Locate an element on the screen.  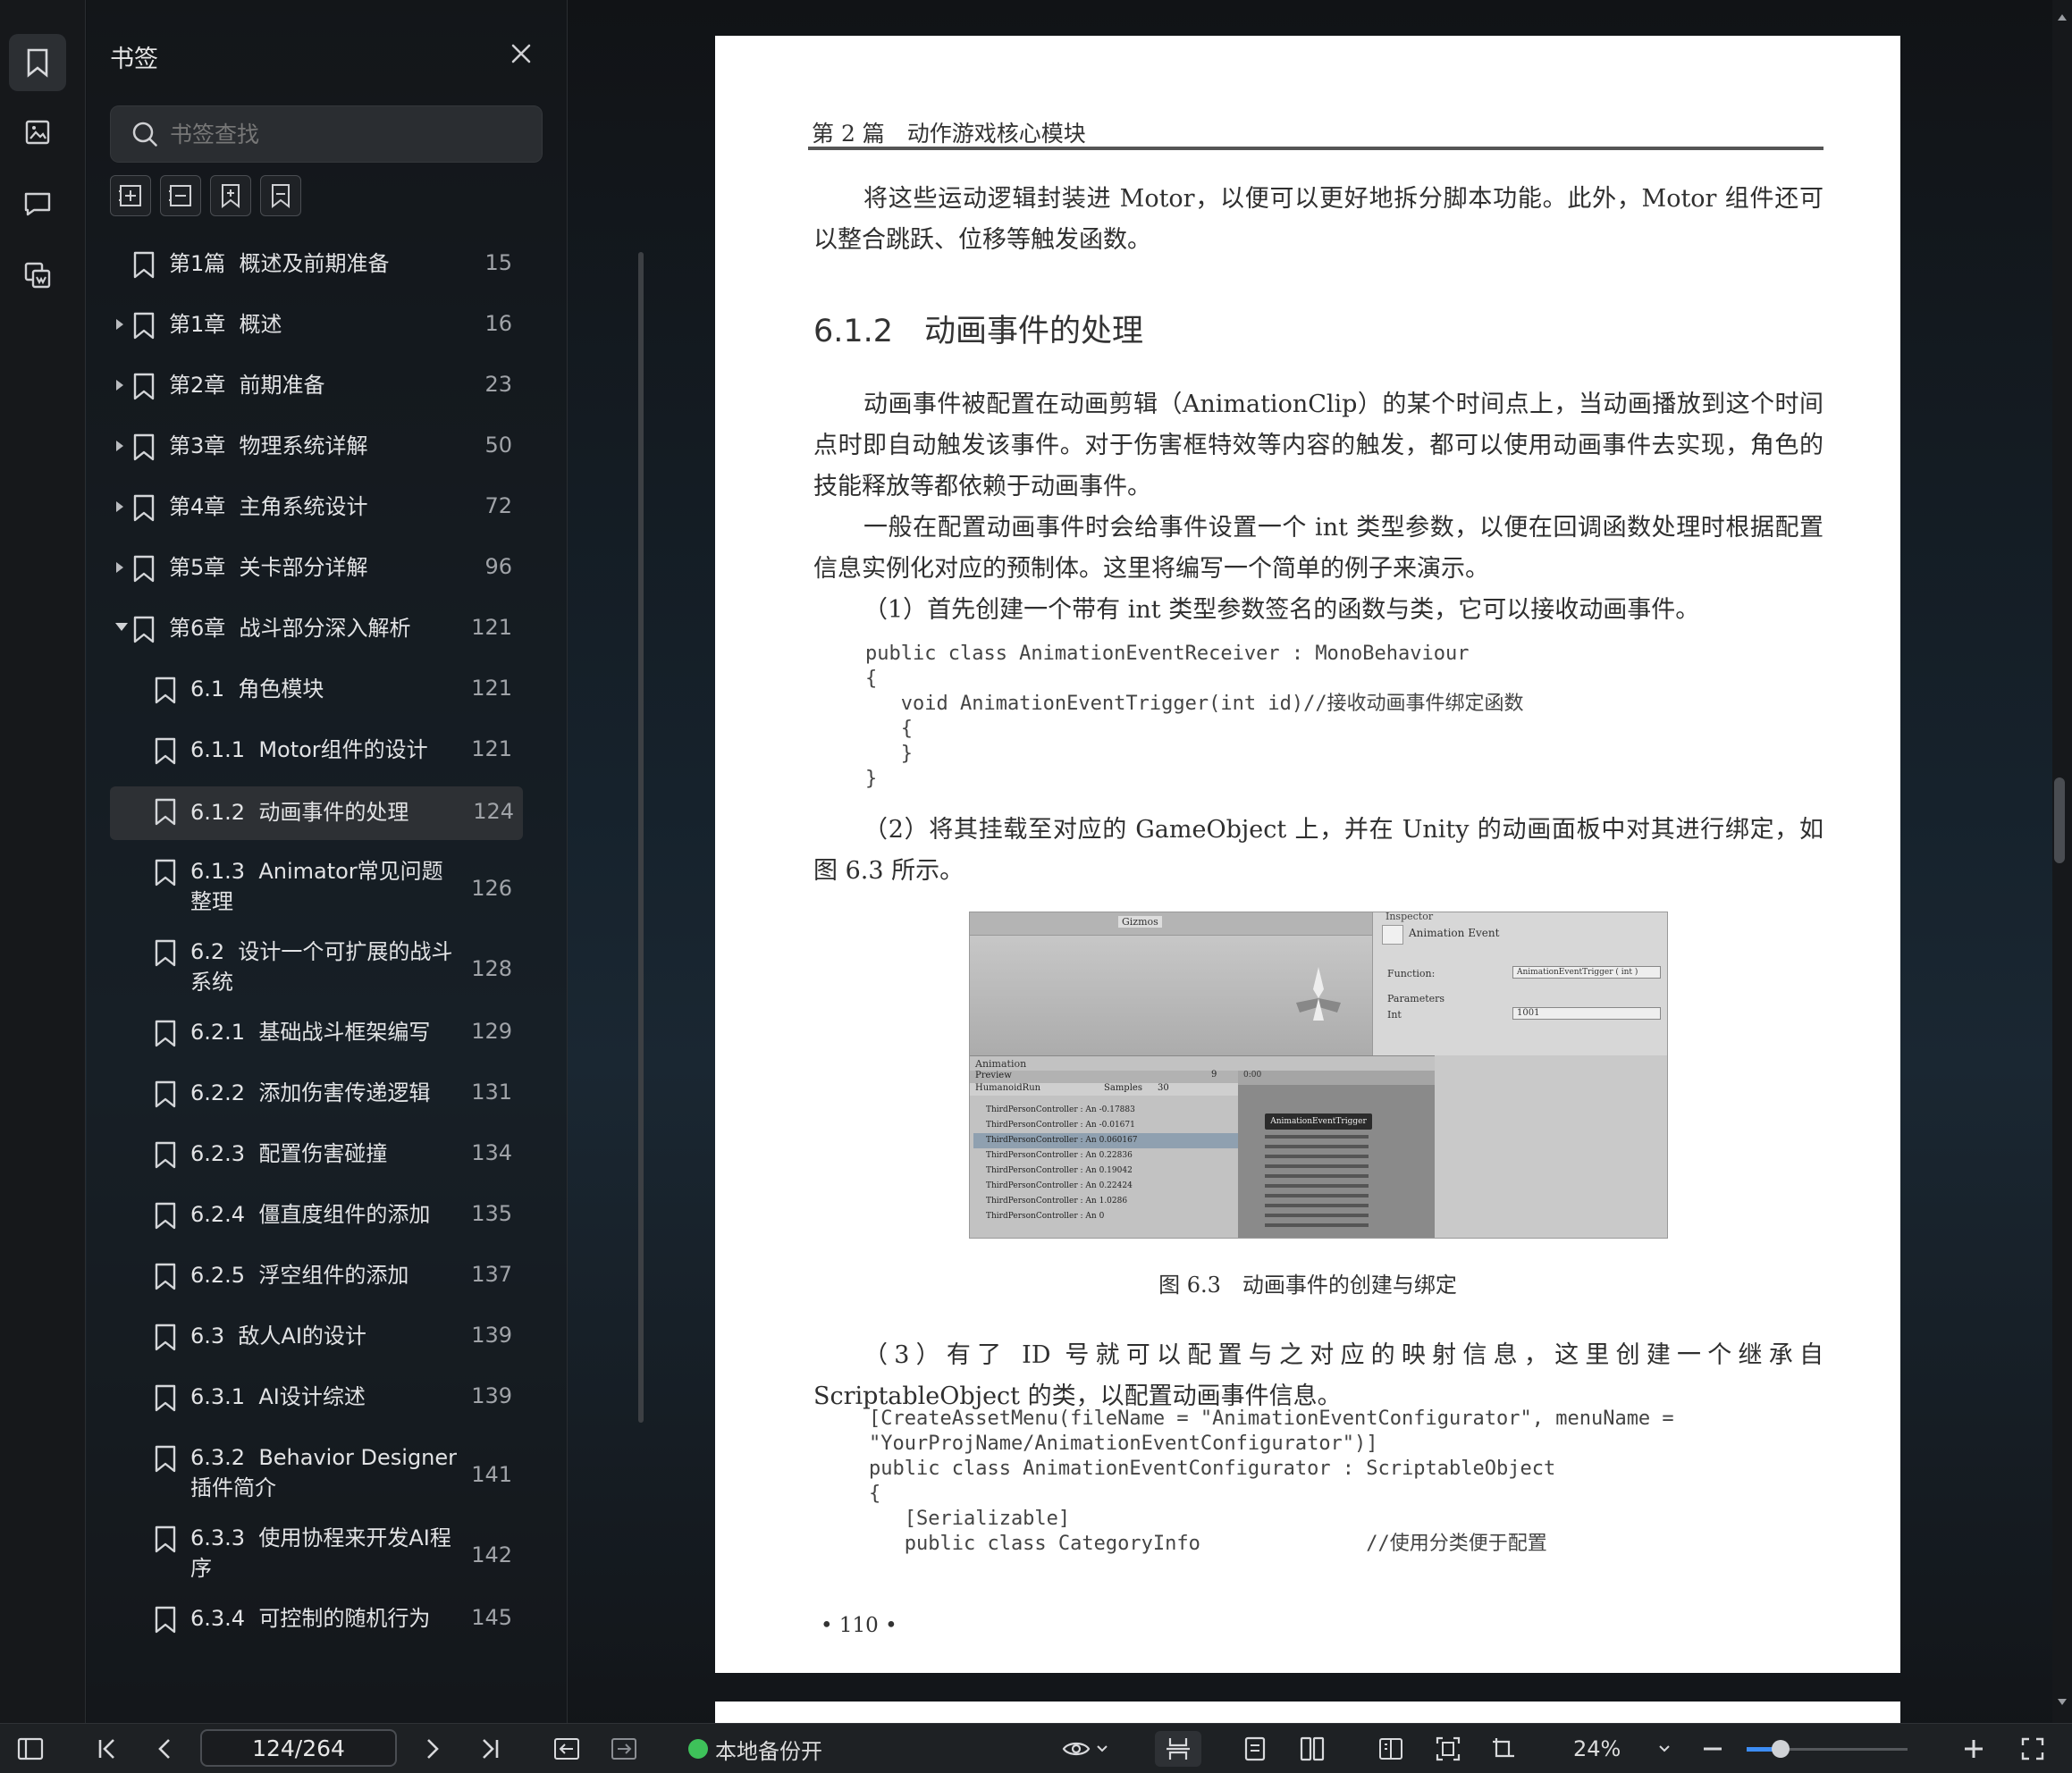
back-icon is located at coordinates (566, 1749).